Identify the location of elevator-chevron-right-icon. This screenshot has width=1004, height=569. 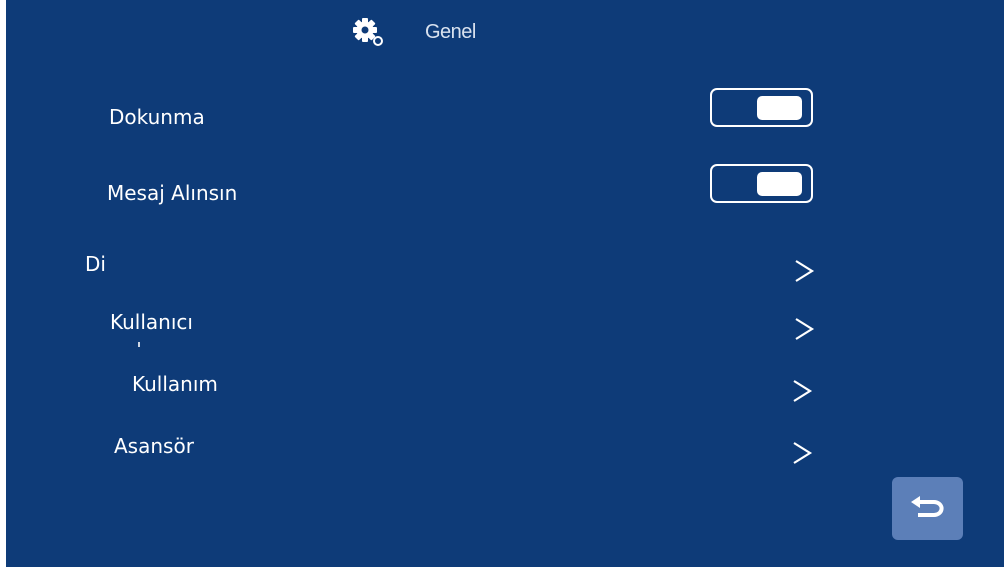
(802, 453).